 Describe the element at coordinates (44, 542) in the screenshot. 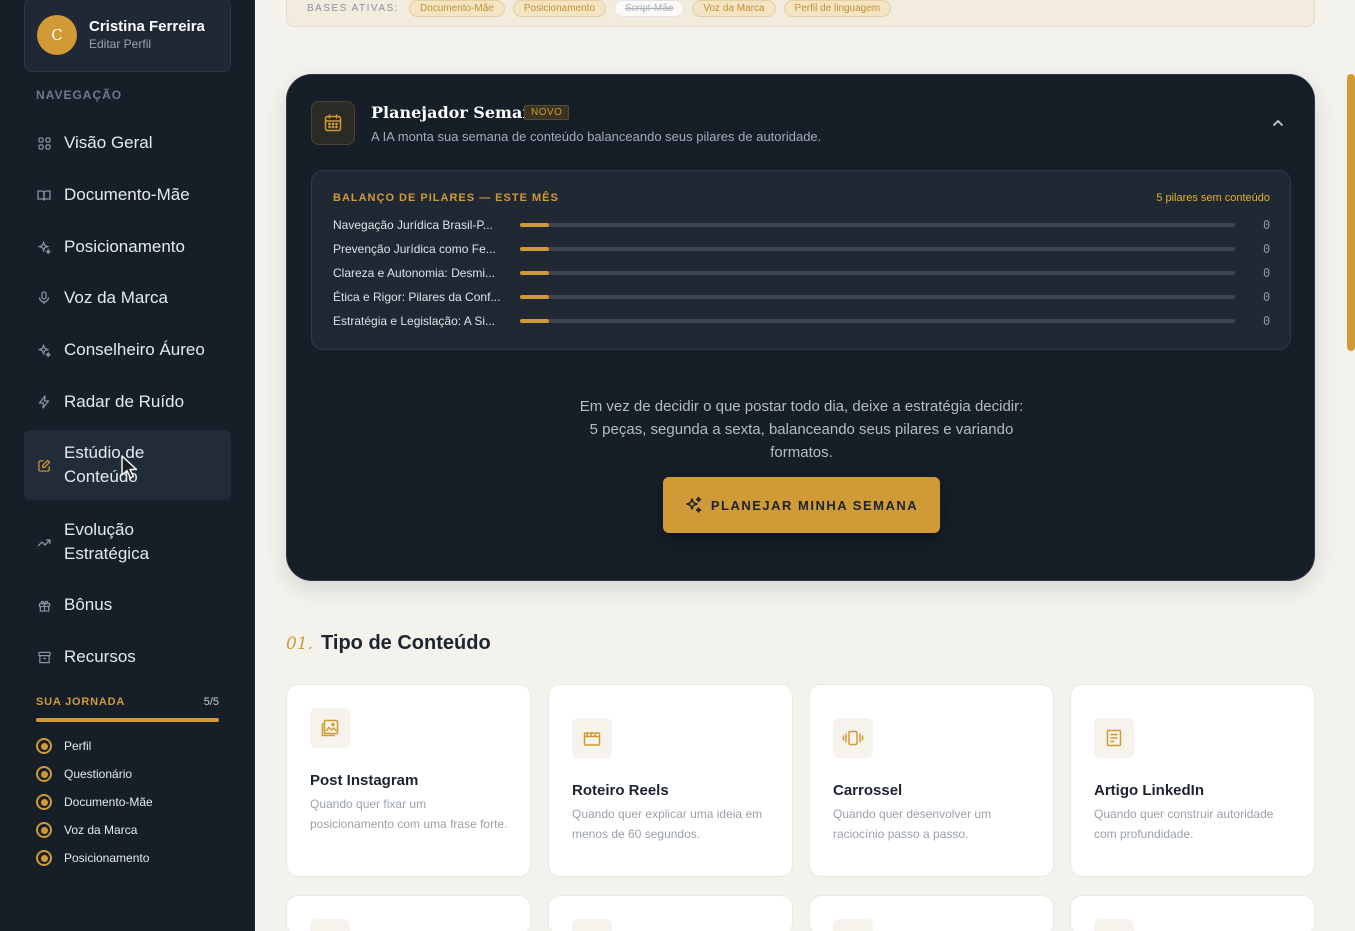

I see `trend-up-icon` at that location.